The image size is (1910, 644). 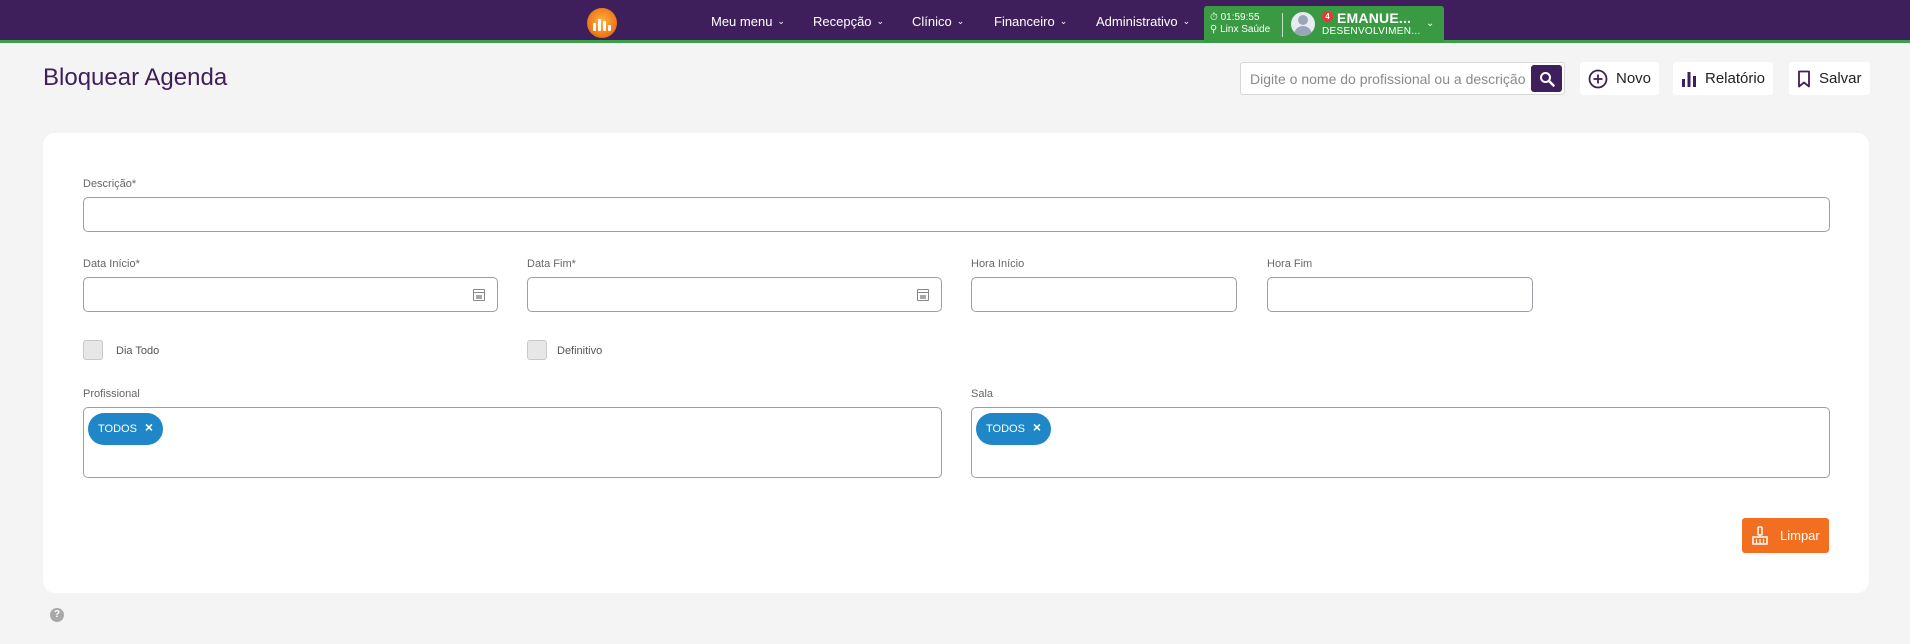 What do you see at coordinates (1800, 535) in the screenshot?
I see `clear-button-label: Limpar` at bounding box center [1800, 535].